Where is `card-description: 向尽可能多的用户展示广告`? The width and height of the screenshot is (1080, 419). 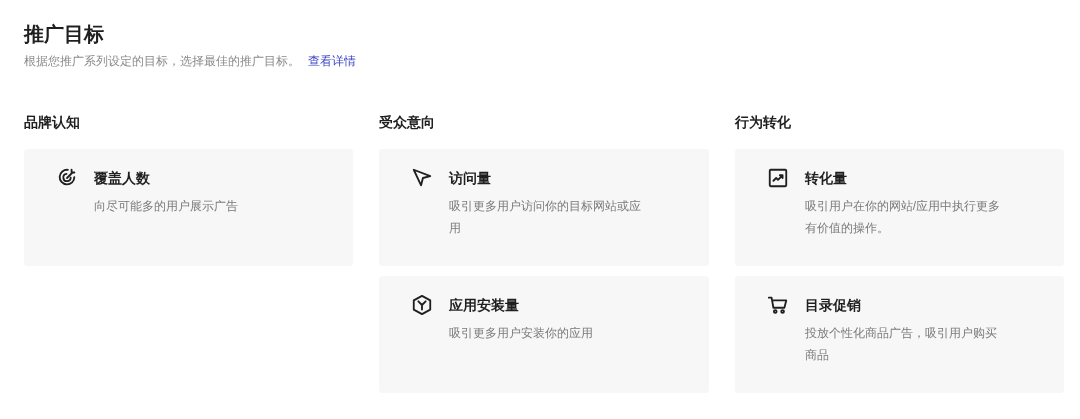 card-description: 向尽可能多的用户展示广告 is located at coordinates (166, 206).